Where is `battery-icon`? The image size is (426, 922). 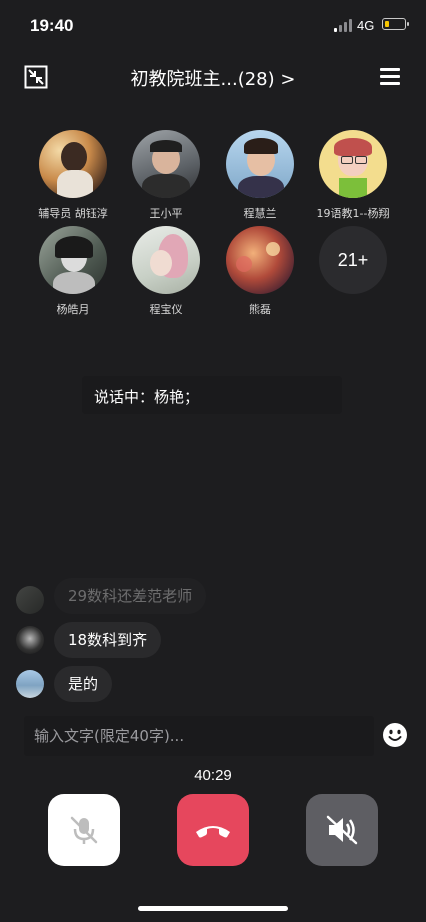 battery-icon is located at coordinates (395, 24).